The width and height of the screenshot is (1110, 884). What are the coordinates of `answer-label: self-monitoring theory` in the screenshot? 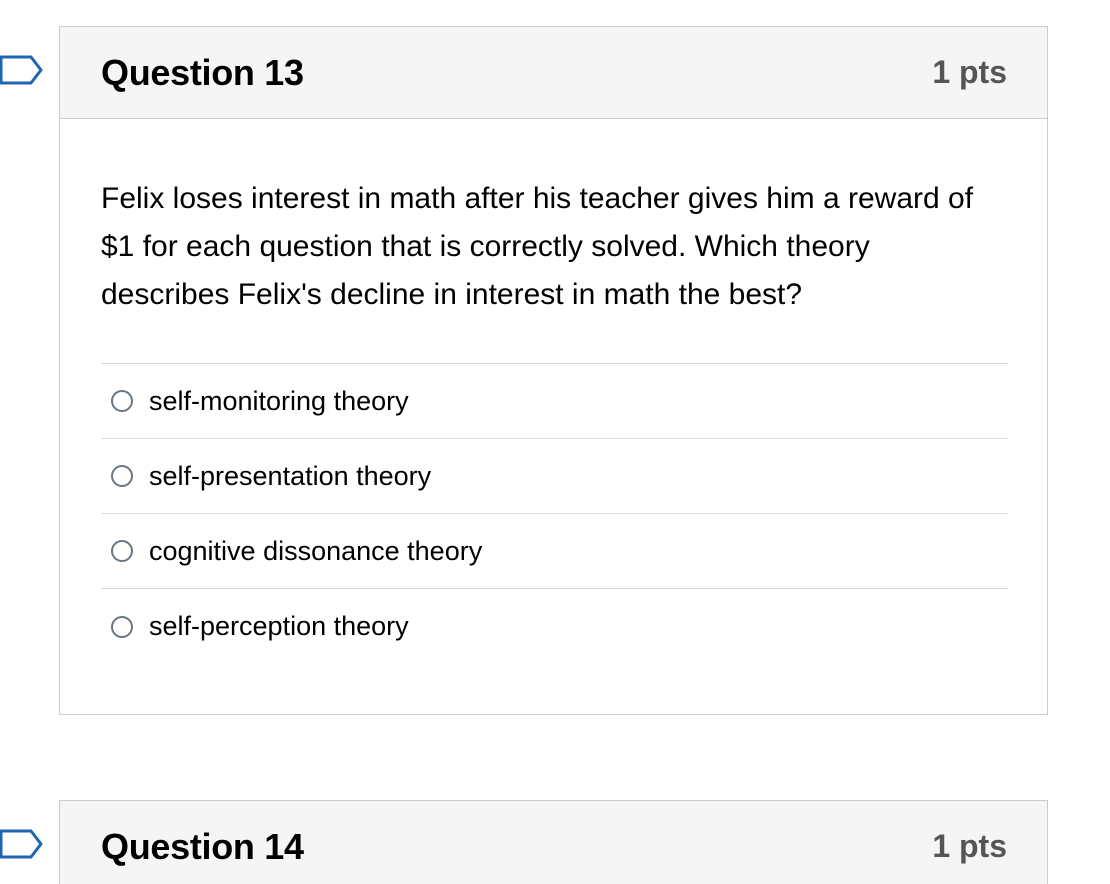 It's located at (279, 401).